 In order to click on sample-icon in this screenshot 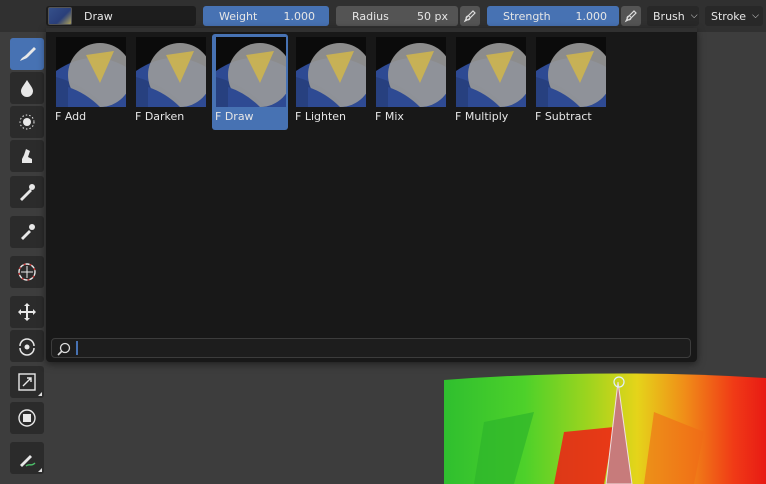, I will do `click(27, 192)`.